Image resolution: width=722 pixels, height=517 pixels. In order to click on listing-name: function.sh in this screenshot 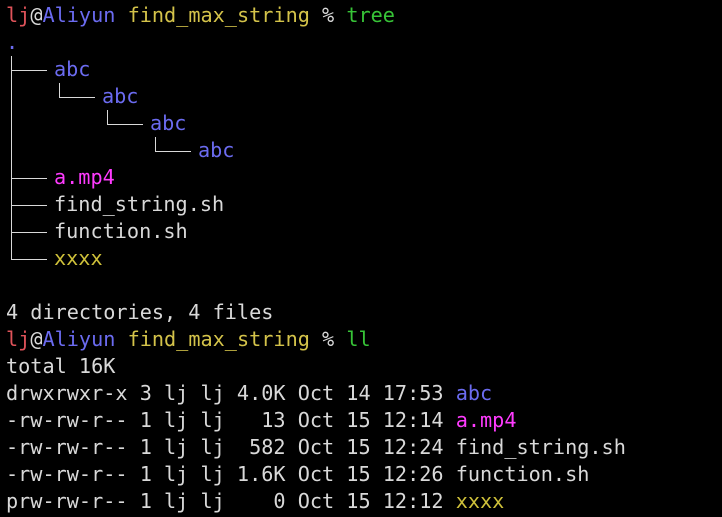, I will do `click(522, 474)`.